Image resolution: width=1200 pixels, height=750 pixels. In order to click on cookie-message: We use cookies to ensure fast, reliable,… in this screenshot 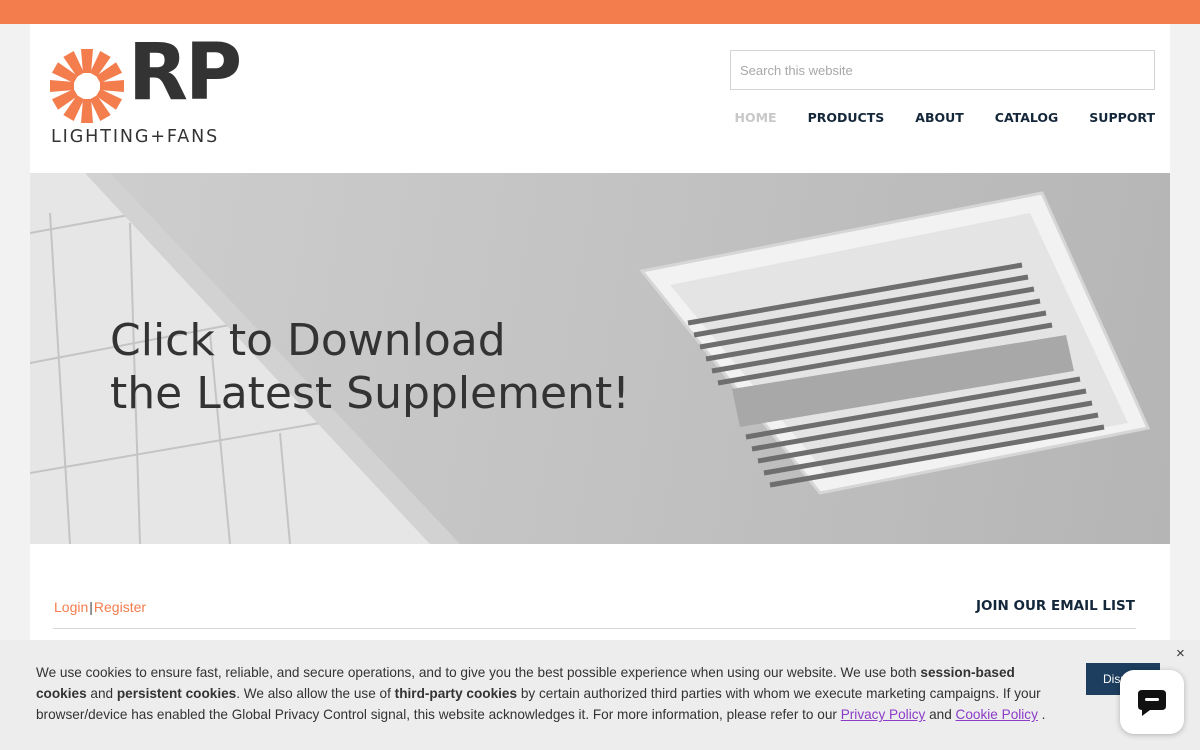, I will do `click(551, 693)`.